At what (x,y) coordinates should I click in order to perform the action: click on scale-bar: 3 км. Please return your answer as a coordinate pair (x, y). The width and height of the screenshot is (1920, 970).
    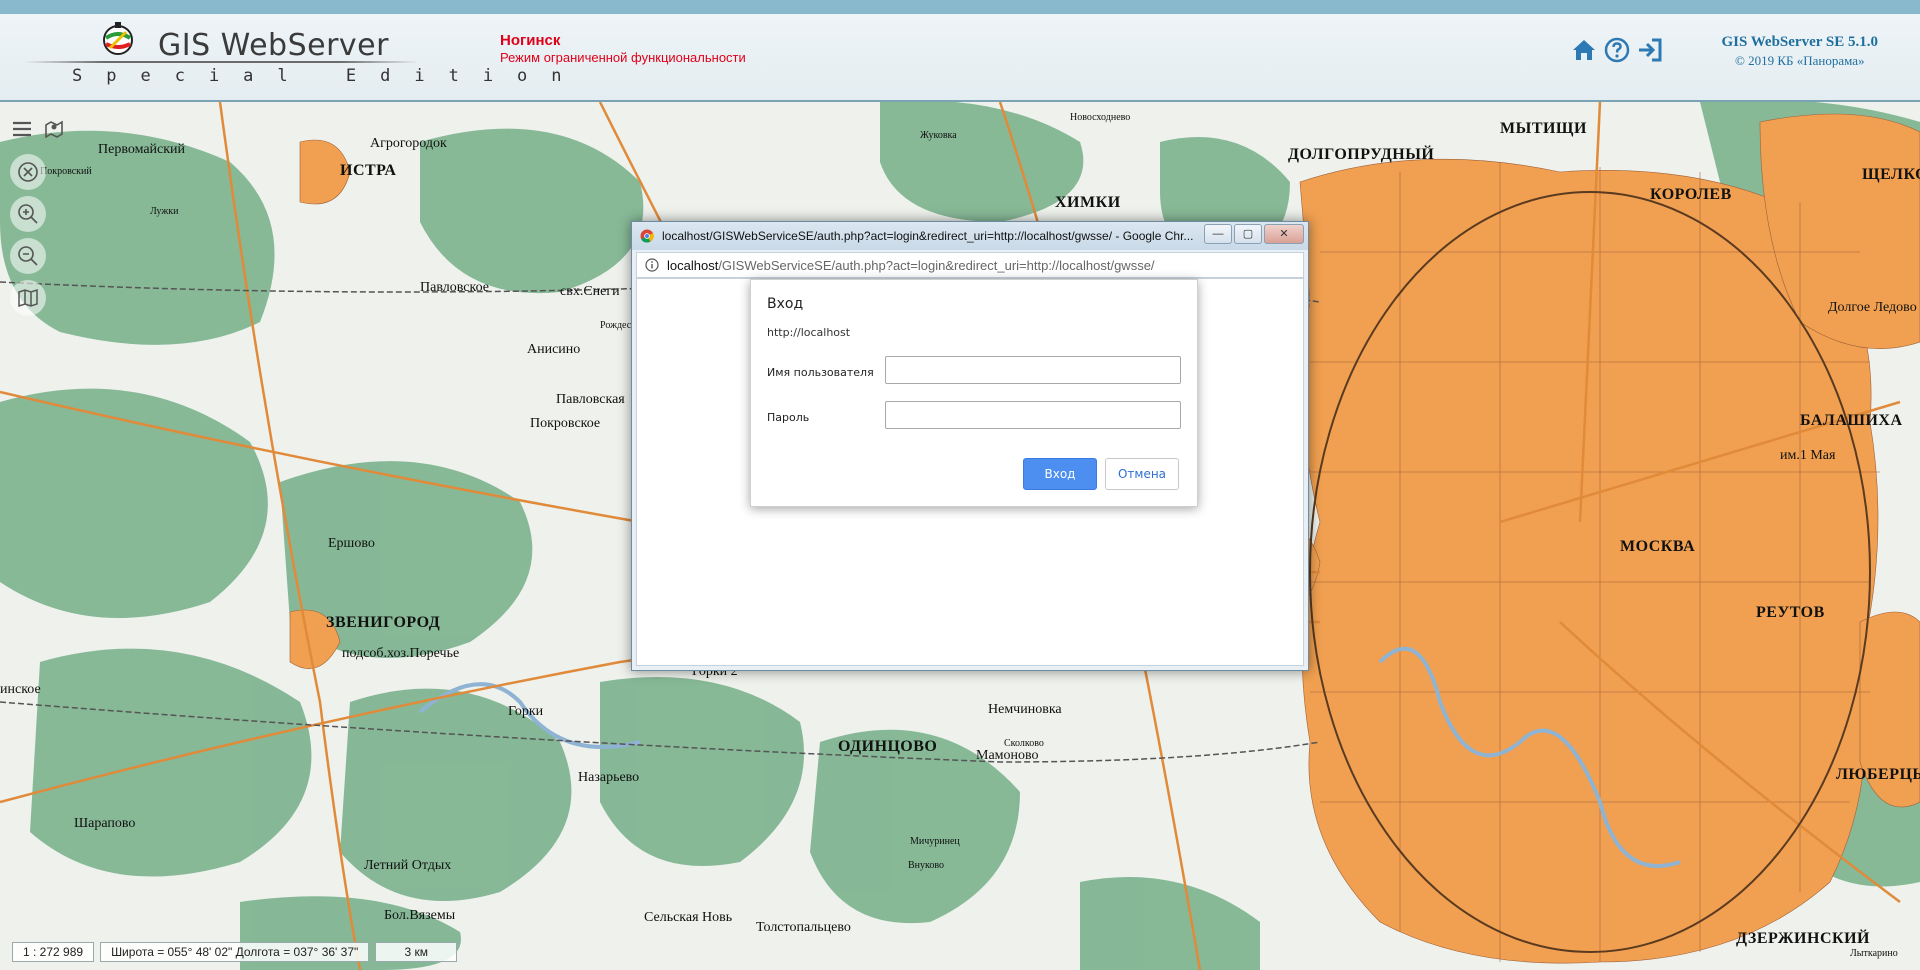
    Looking at the image, I should click on (416, 952).